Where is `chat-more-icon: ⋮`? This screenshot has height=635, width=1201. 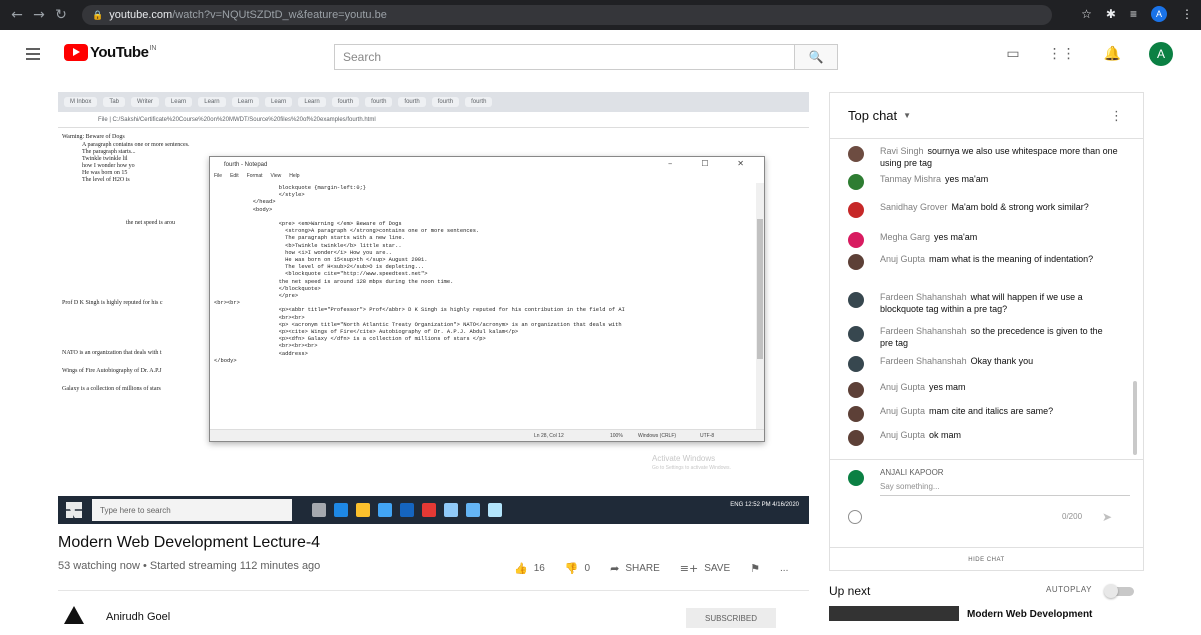
chat-more-icon: ⋮ is located at coordinates (1116, 116).